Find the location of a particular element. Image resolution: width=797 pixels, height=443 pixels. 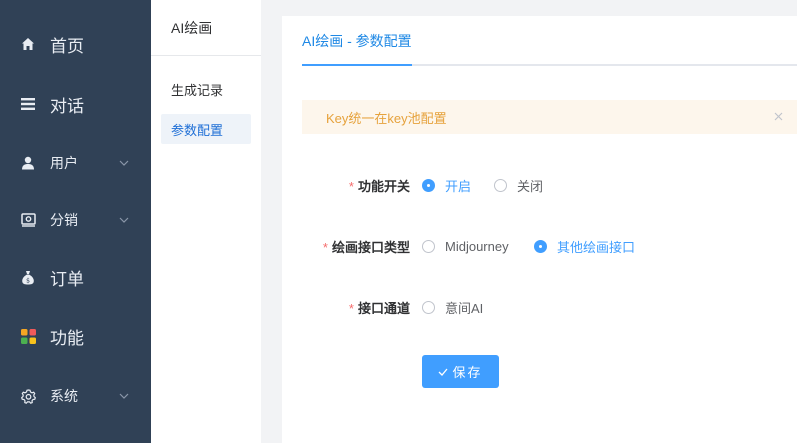

distribution-icon is located at coordinates (28, 220).